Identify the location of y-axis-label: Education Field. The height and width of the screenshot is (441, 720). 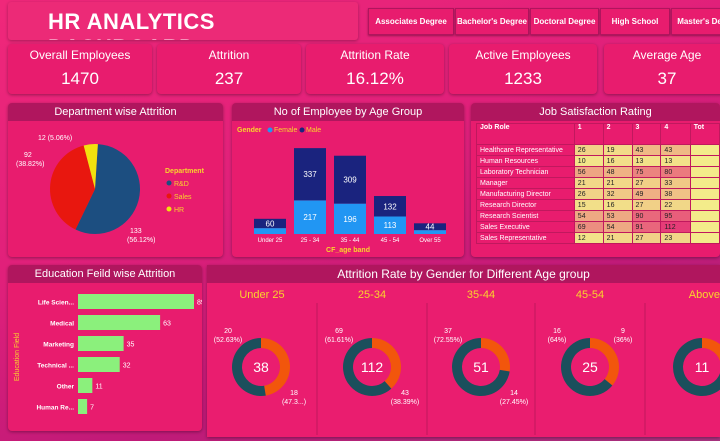
(17, 357).